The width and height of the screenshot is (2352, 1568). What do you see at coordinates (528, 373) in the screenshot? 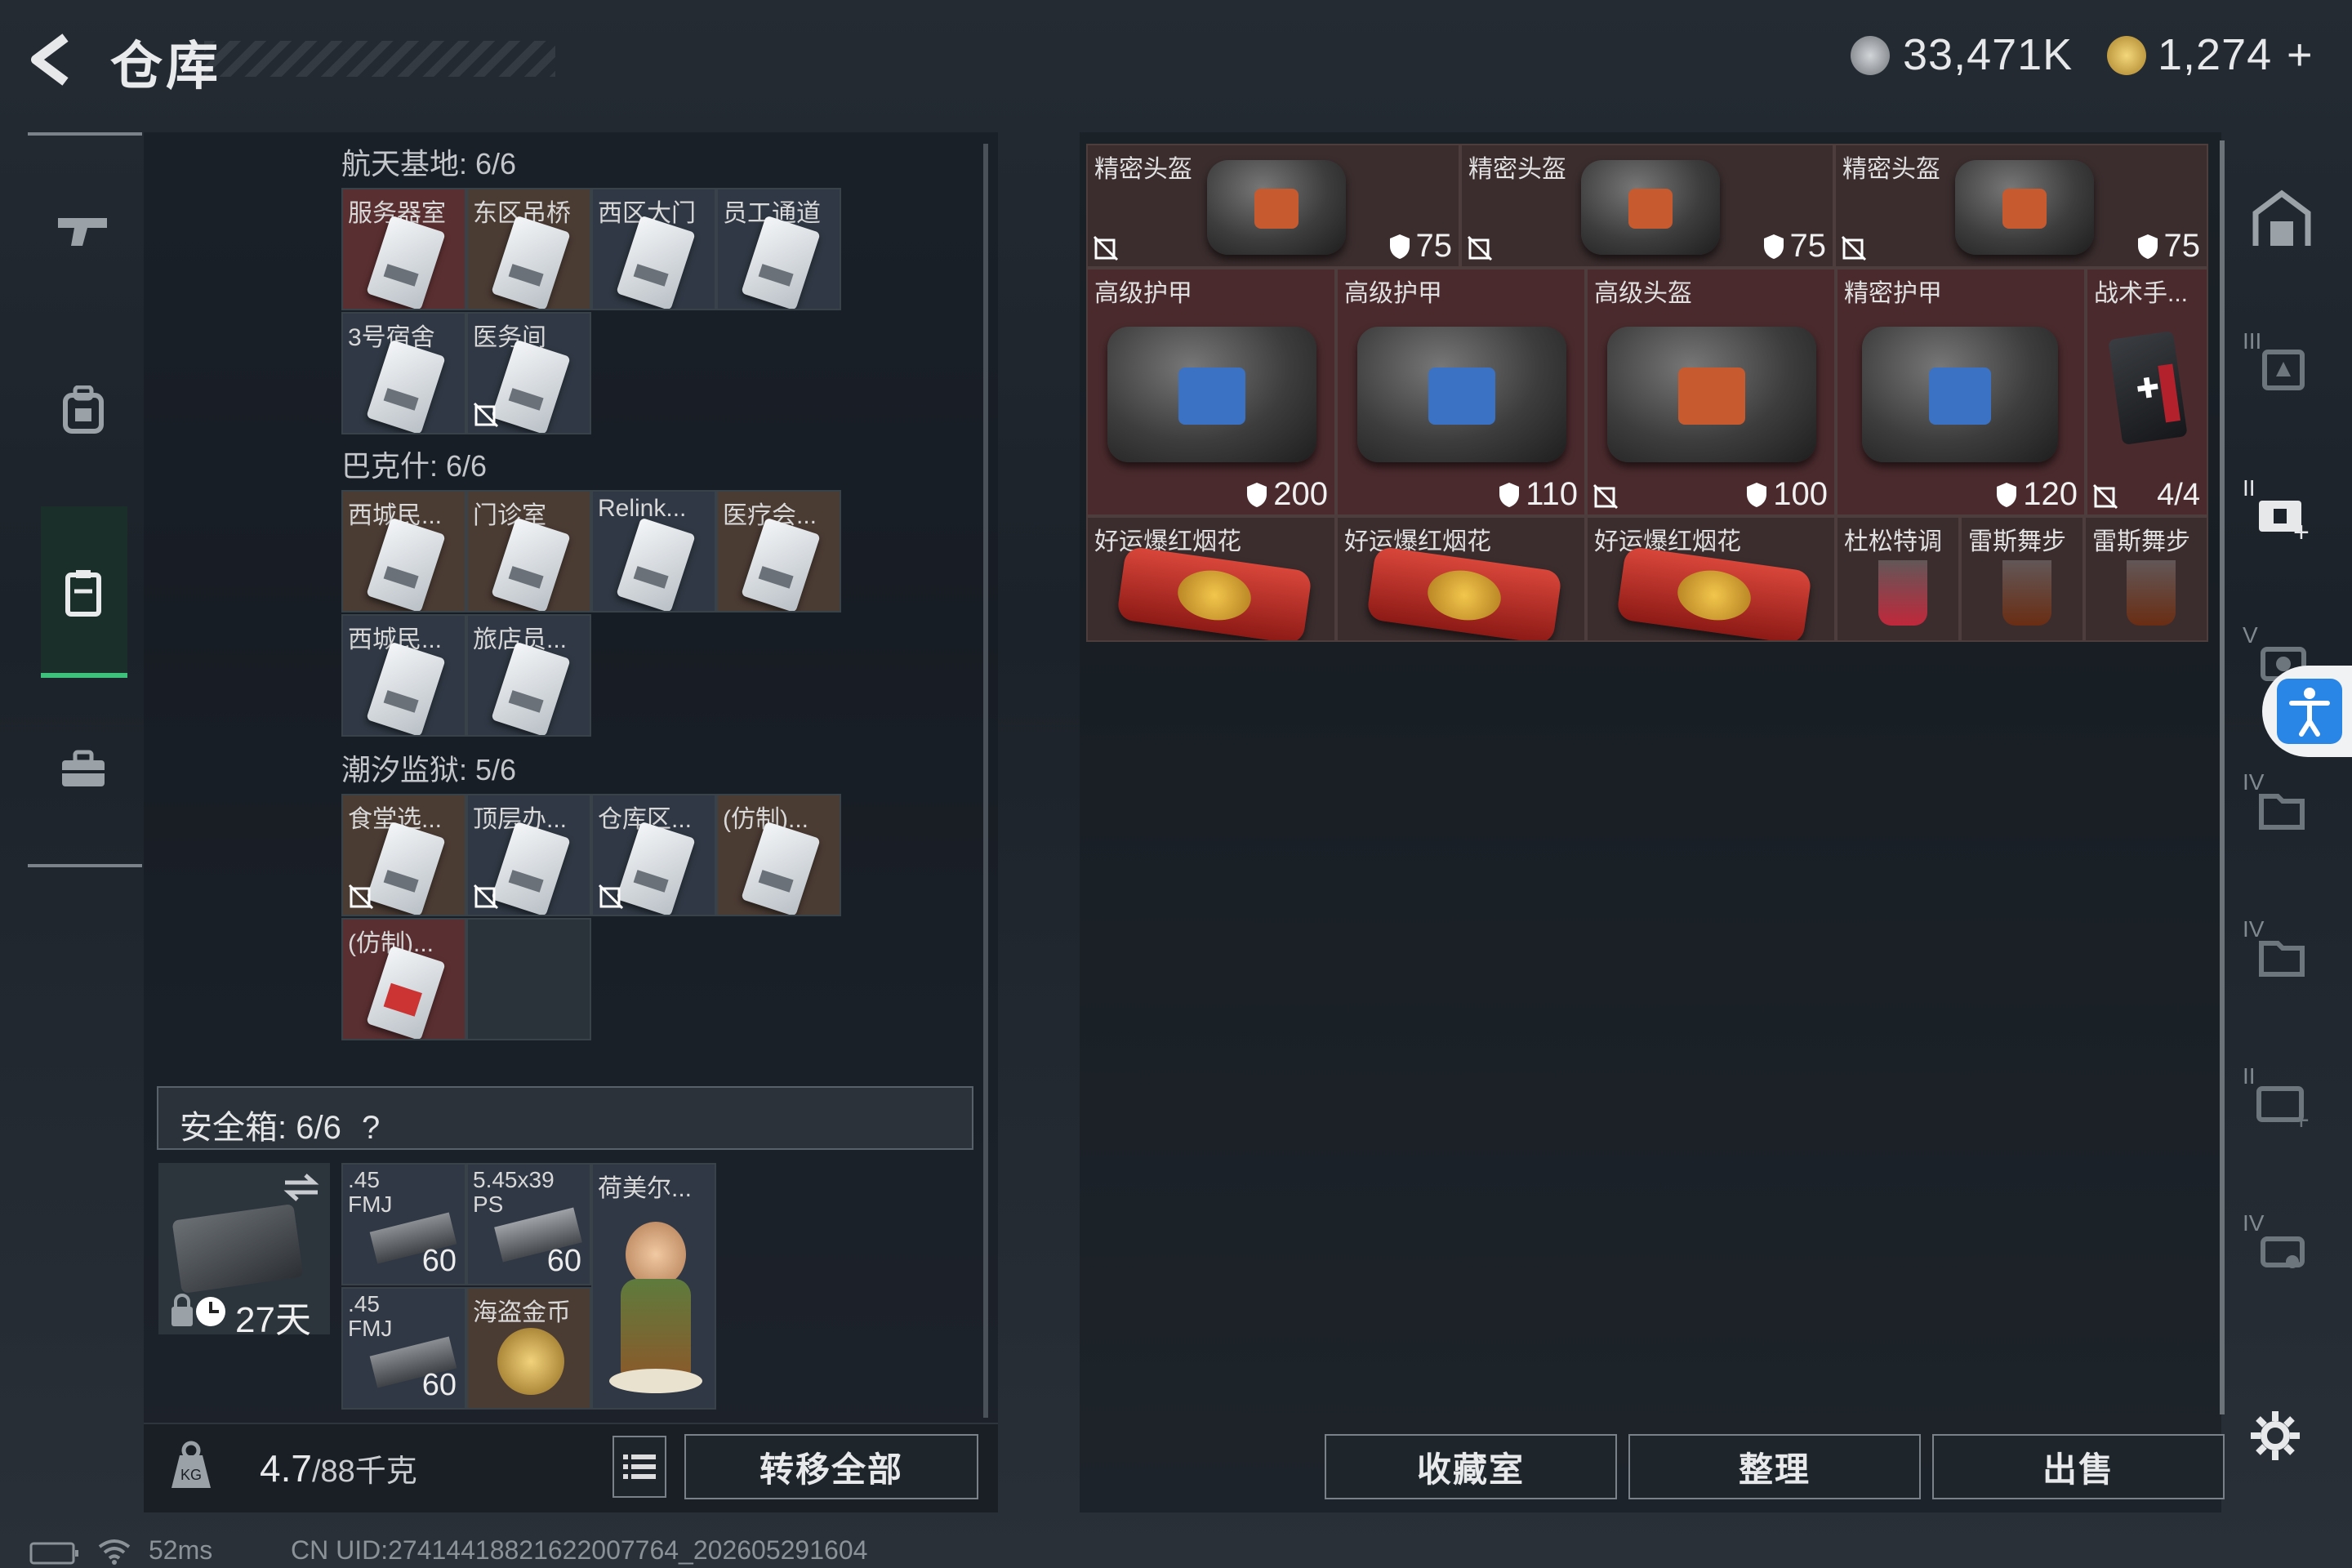
I see `keycard-item: 医务间` at bounding box center [528, 373].